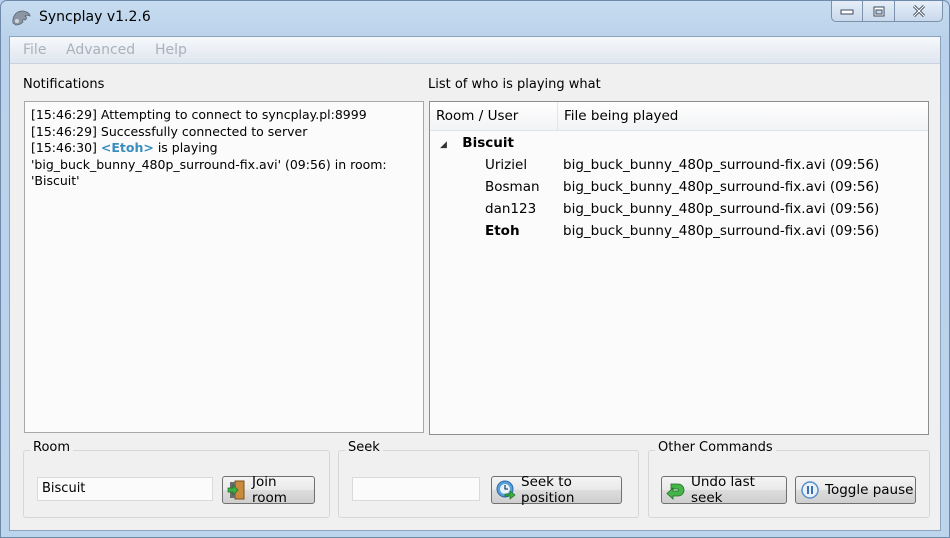 This screenshot has width=950, height=538. I want to click on room-row: ◢ Biscuit, so click(477, 143).